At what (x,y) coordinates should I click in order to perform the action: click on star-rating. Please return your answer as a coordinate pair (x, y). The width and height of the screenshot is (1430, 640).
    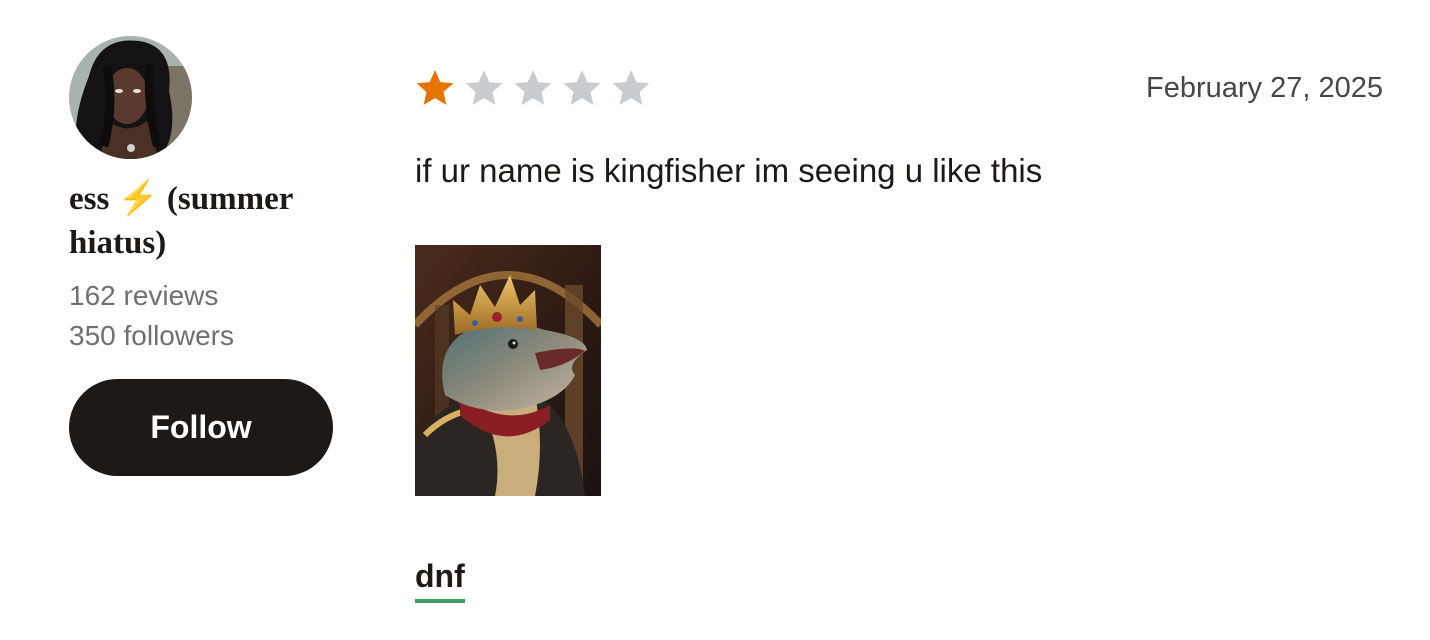
    Looking at the image, I should click on (533, 88).